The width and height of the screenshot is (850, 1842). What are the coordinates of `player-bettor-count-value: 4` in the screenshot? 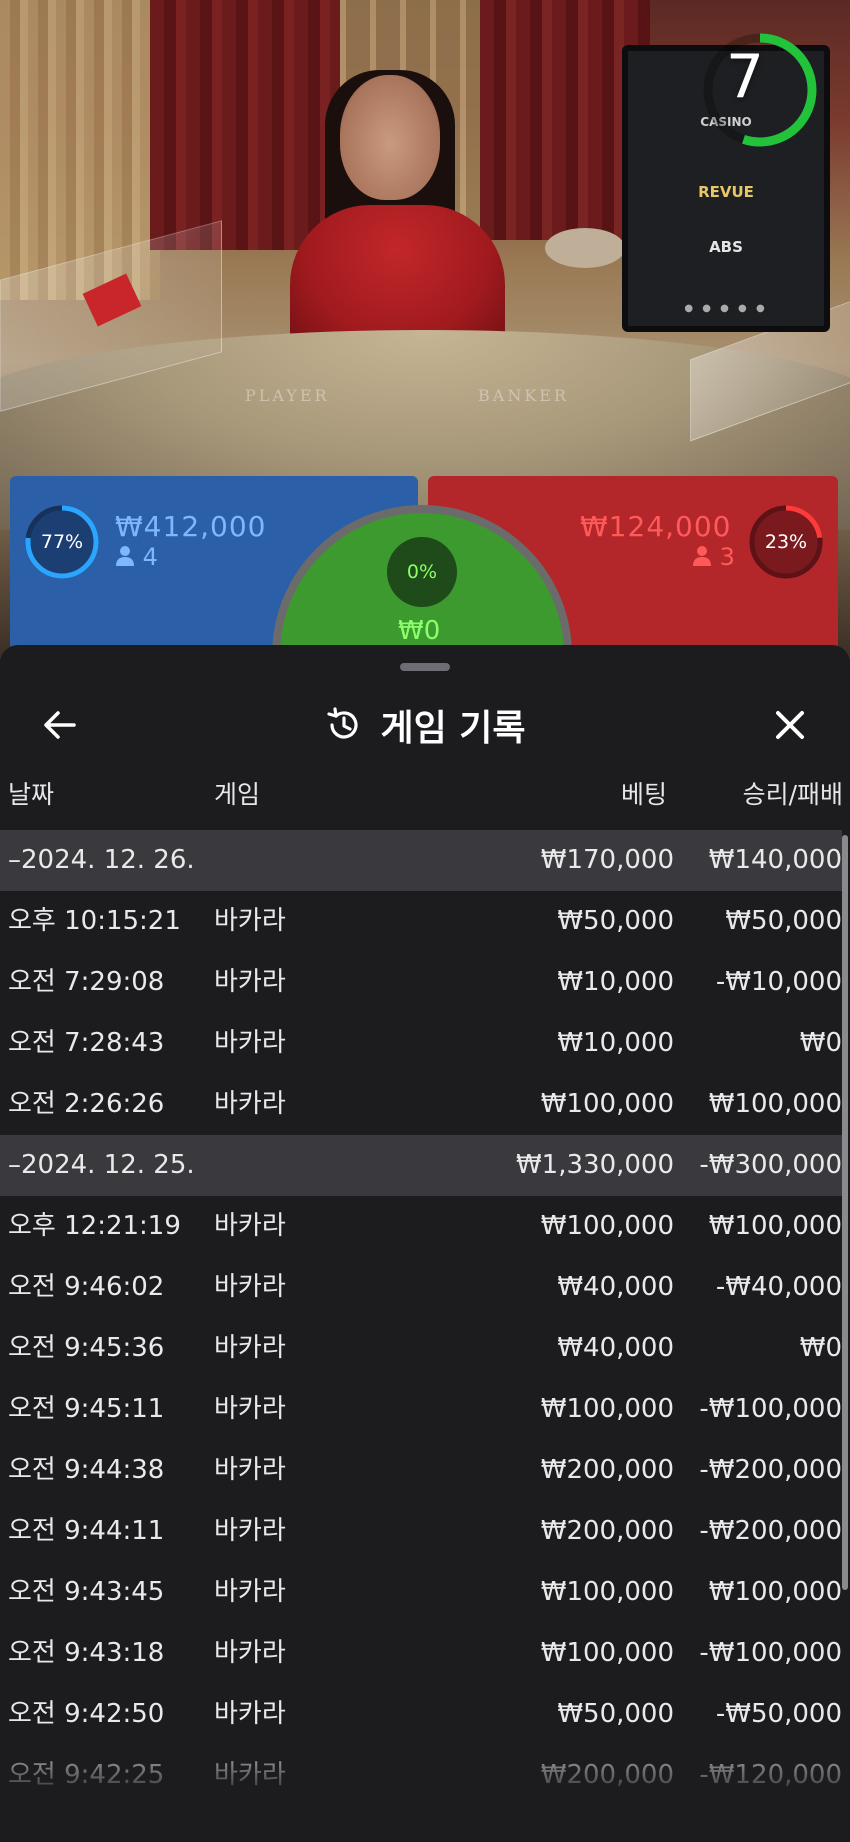 It's located at (150, 557).